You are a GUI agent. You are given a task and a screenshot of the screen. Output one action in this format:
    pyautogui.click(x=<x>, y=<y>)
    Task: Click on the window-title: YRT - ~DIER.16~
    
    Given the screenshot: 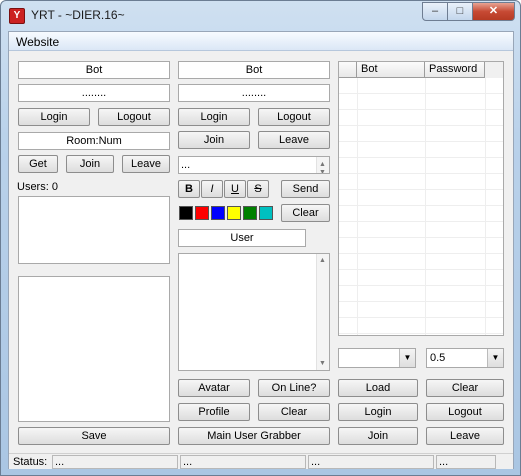 What is the action you would take?
    pyautogui.click(x=78, y=15)
    